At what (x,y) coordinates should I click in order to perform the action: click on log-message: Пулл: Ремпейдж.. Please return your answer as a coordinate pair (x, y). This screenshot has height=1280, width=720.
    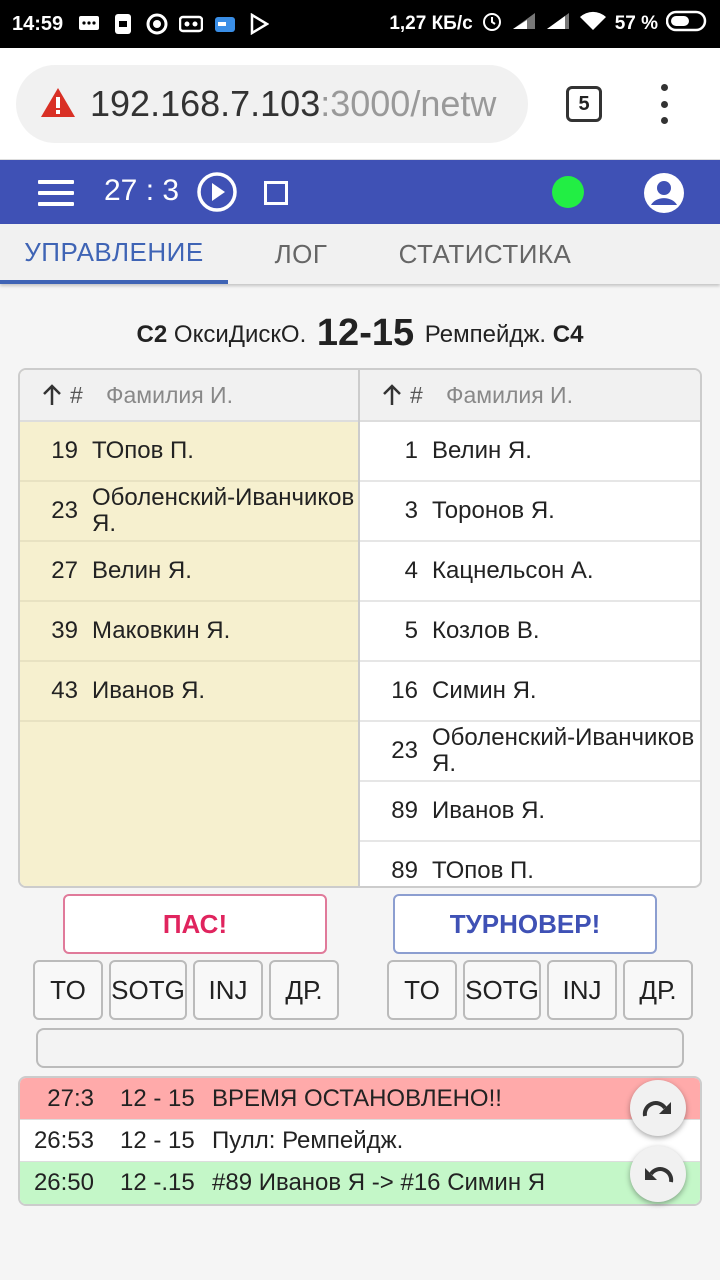
    Looking at the image, I should click on (308, 1140).